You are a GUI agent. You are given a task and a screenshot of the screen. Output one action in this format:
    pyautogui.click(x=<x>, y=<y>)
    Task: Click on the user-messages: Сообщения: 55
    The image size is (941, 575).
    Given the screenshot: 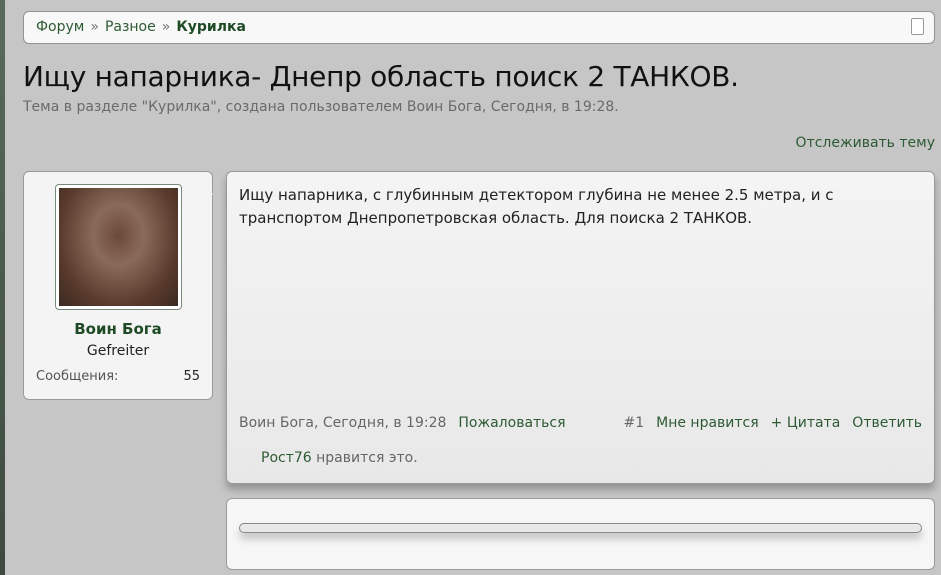 What is the action you would take?
    pyautogui.click(x=118, y=376)
    